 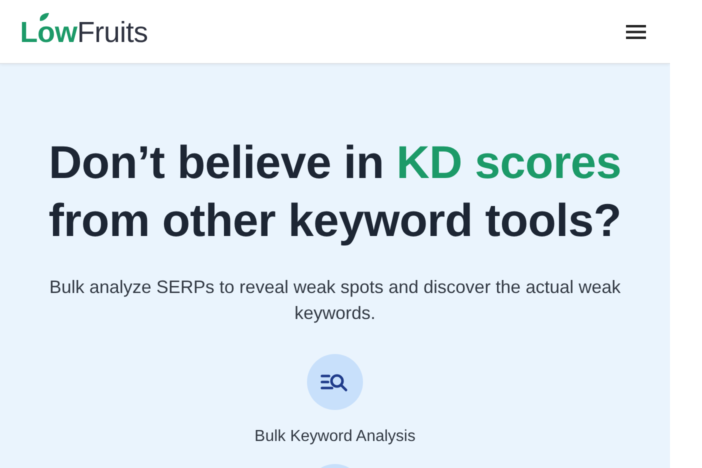 I want to click on hero-subtitle: Bulk analyze SERPs to reveal weak spots and discover the actual weak keywords., so click(x=335, y=300).